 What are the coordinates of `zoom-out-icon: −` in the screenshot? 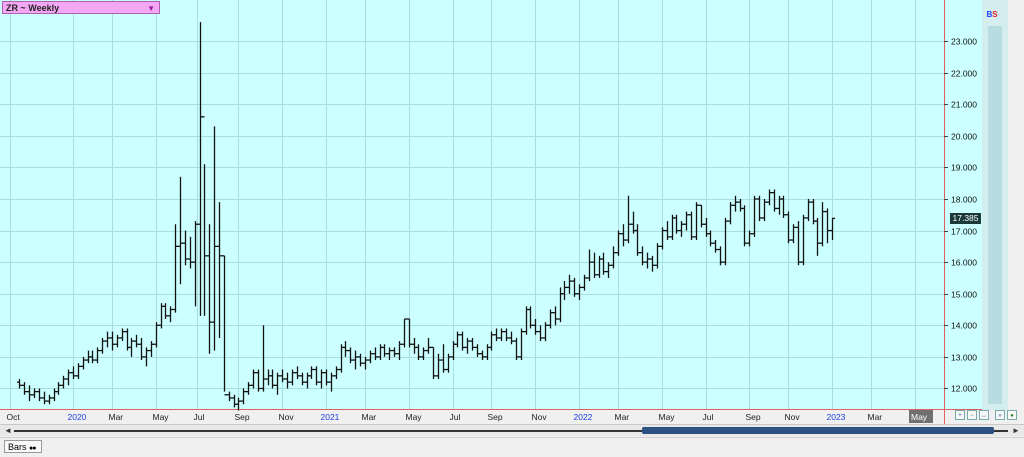 It's located at (972, 415).